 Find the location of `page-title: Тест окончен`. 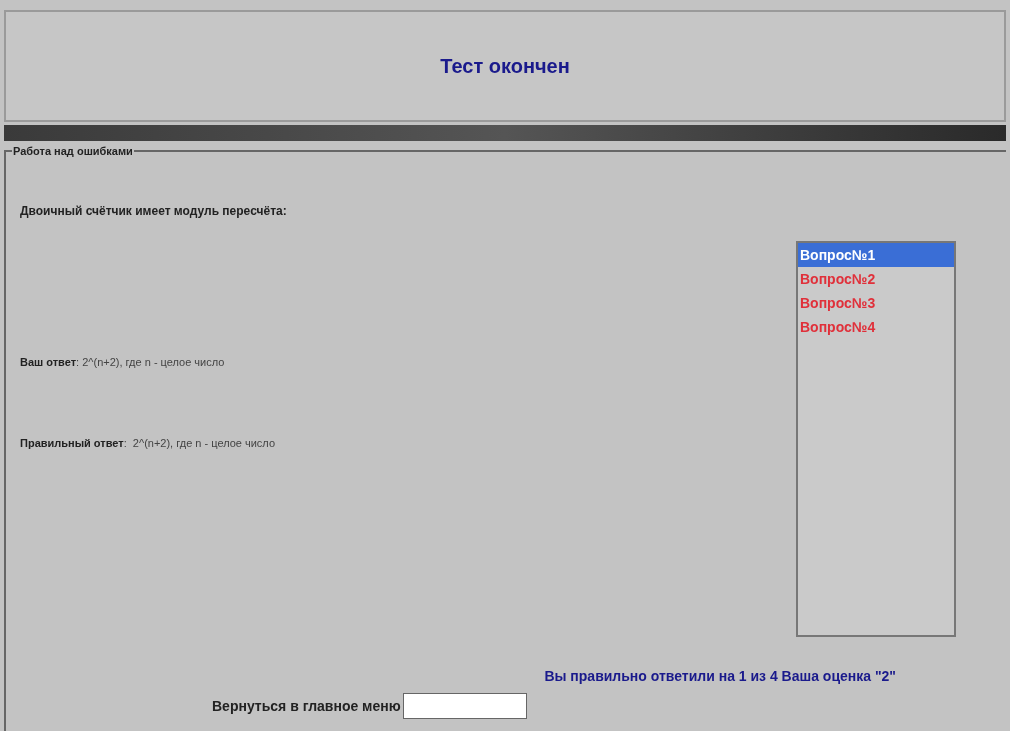

page-title: Тест окончен is located at coordinates (505, 66).